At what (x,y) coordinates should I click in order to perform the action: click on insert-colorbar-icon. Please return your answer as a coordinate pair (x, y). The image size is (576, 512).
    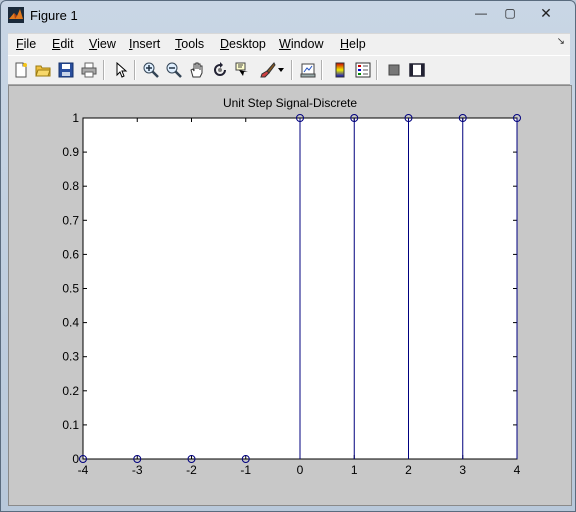
    Looking at the image, I should click on (339, 69).